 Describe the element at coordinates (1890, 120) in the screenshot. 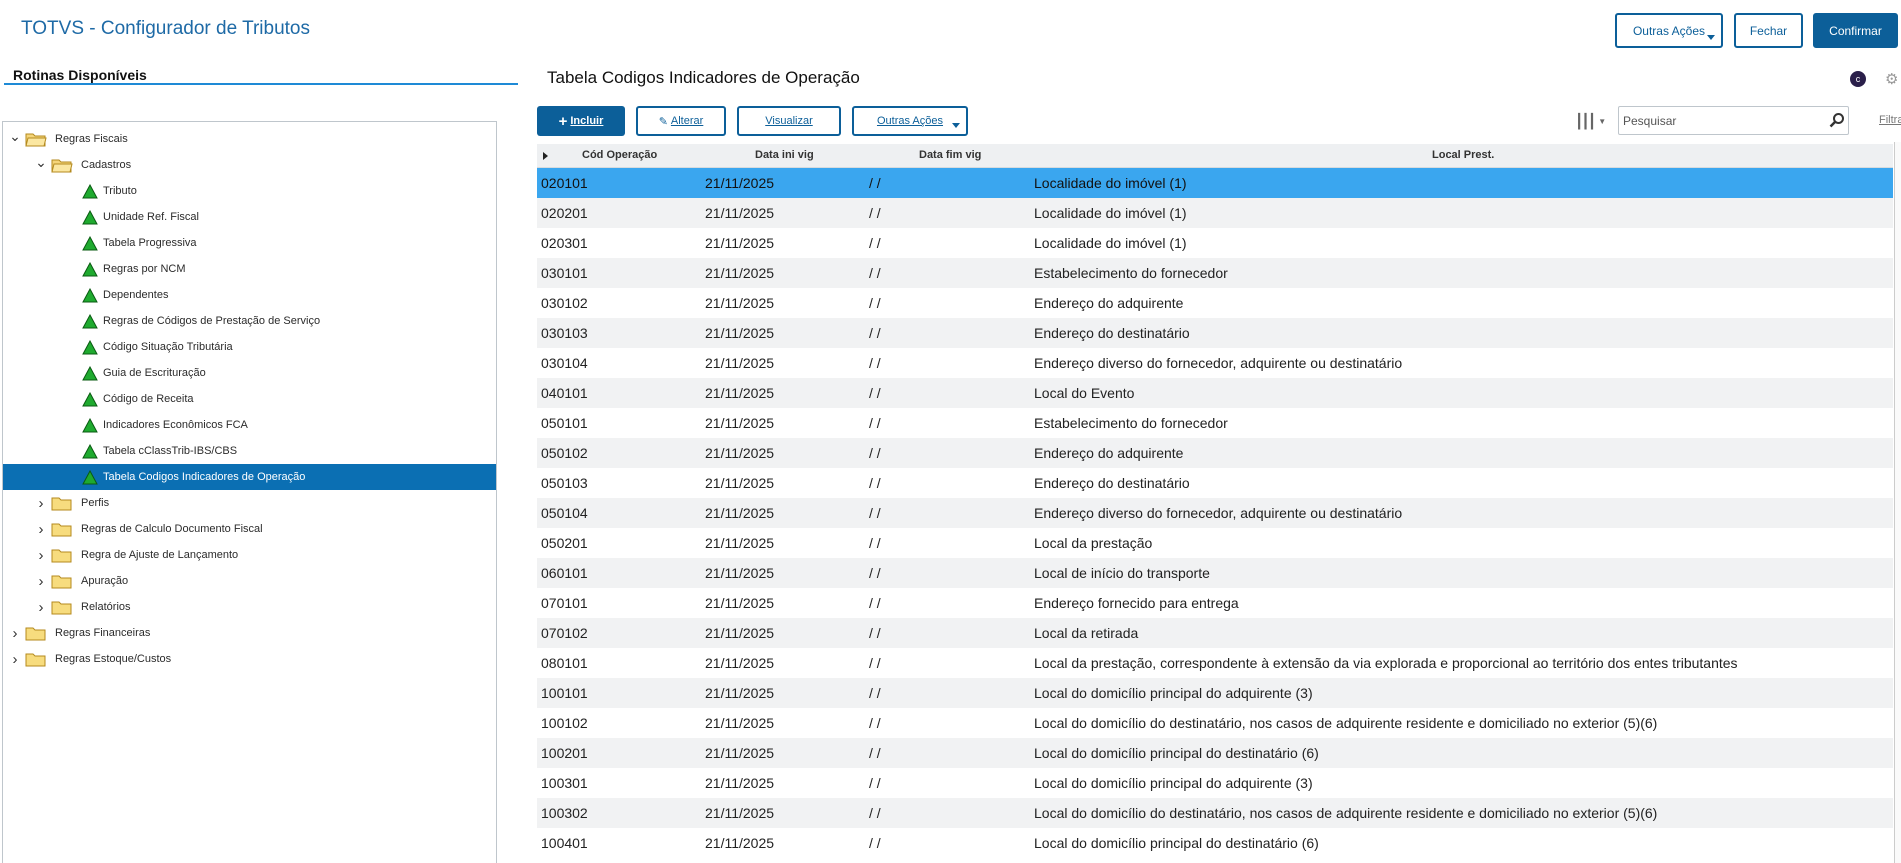

I see `filter-link: Filtra` at that location.